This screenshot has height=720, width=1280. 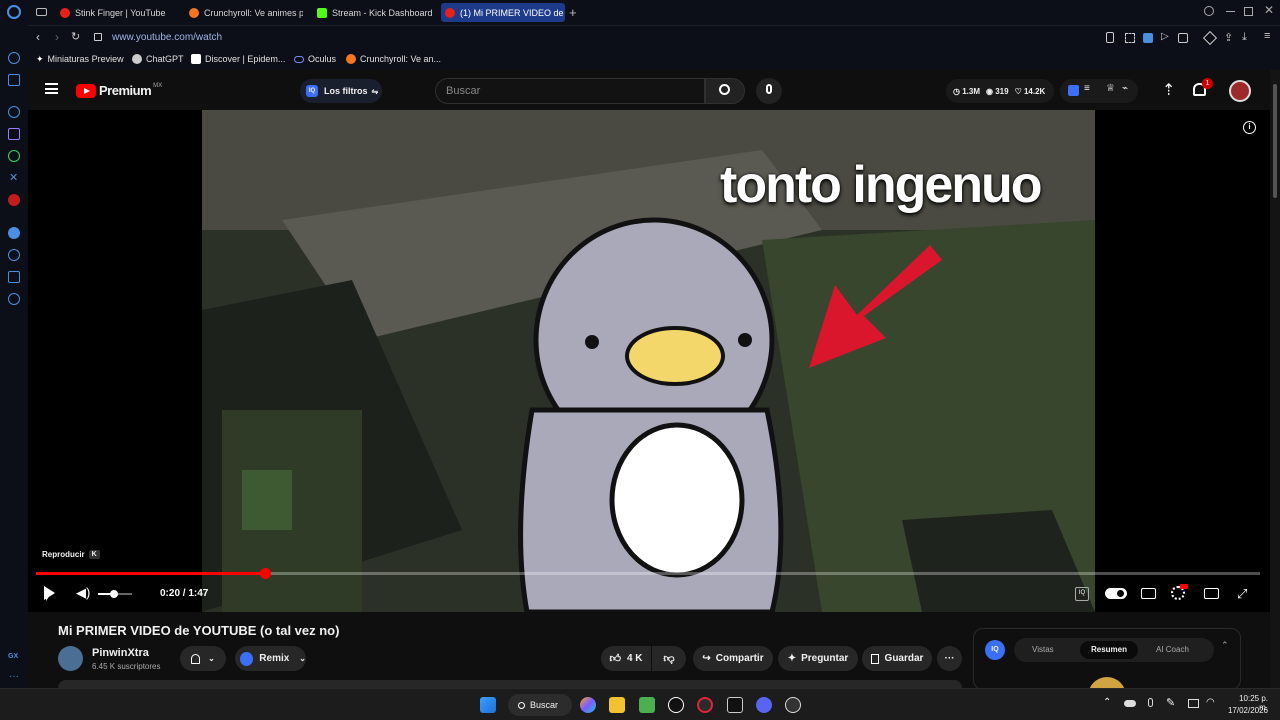 I want to click on taskbar-search: Buscar, so click(x=540, y=705).